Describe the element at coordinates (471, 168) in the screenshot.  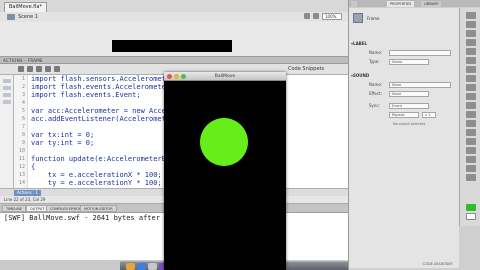
I see `stroke-color-icon` at that location.